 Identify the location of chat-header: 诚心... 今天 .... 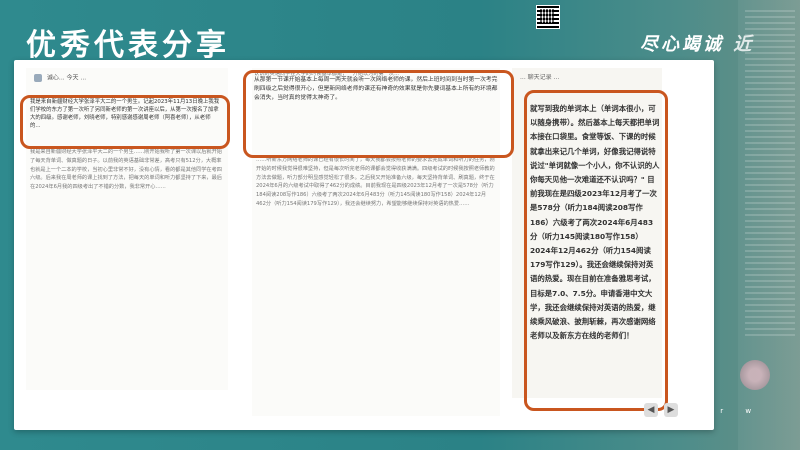
(60, 78).